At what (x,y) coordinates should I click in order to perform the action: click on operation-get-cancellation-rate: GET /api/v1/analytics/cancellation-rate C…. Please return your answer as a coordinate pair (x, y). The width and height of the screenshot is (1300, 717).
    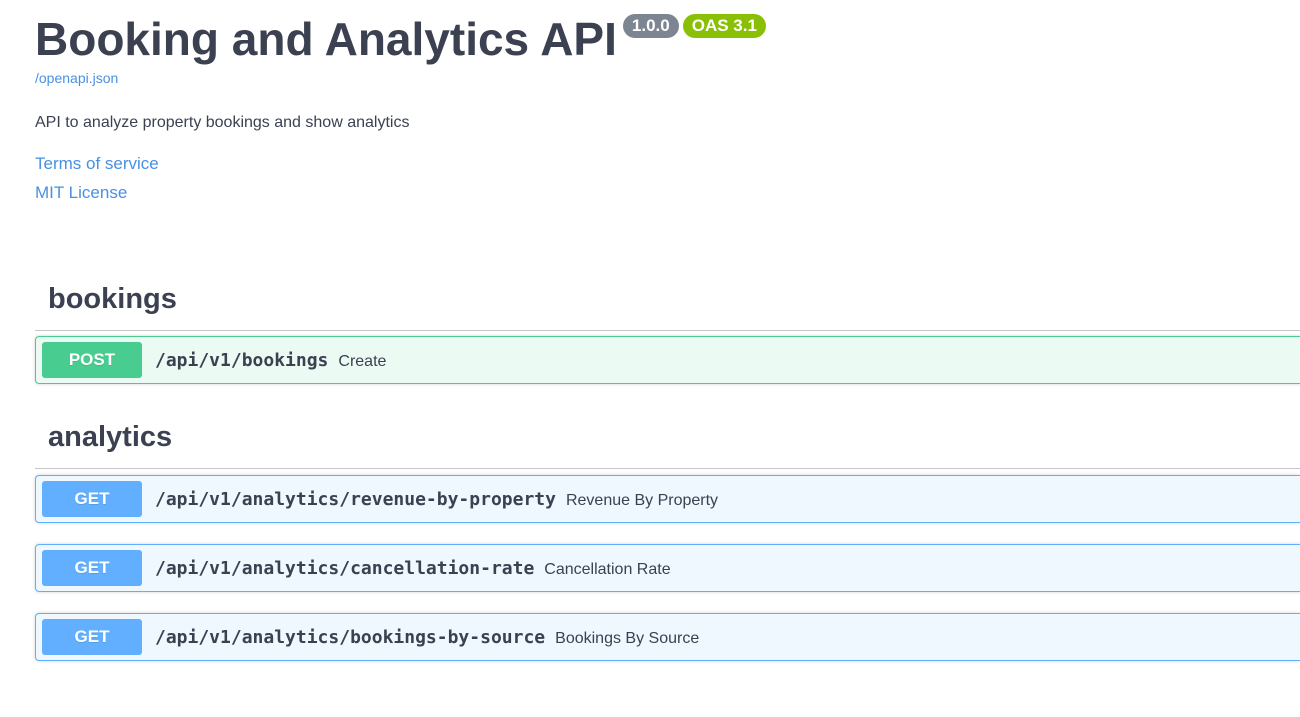
    Looking at the image, I should click on (667, 568).